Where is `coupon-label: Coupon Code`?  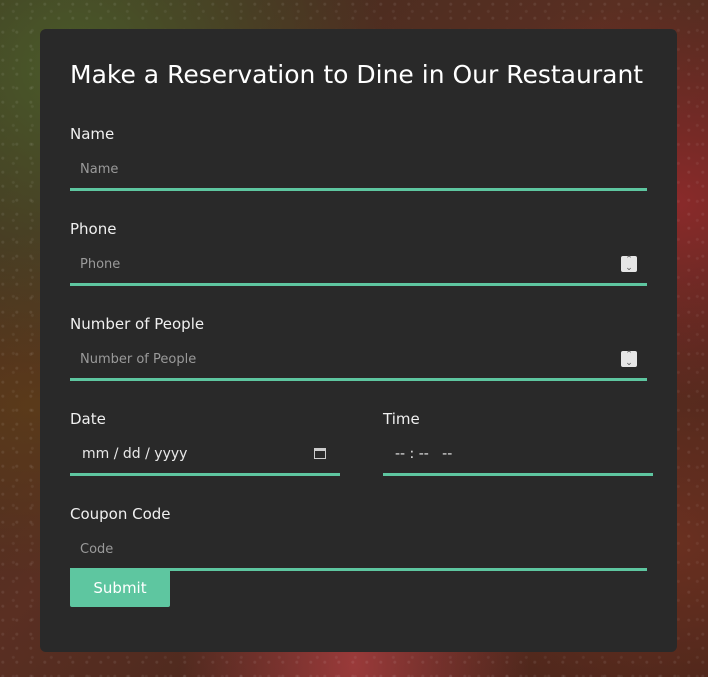 coupon-label: Coupon Code is located at coordinates (120, 514).